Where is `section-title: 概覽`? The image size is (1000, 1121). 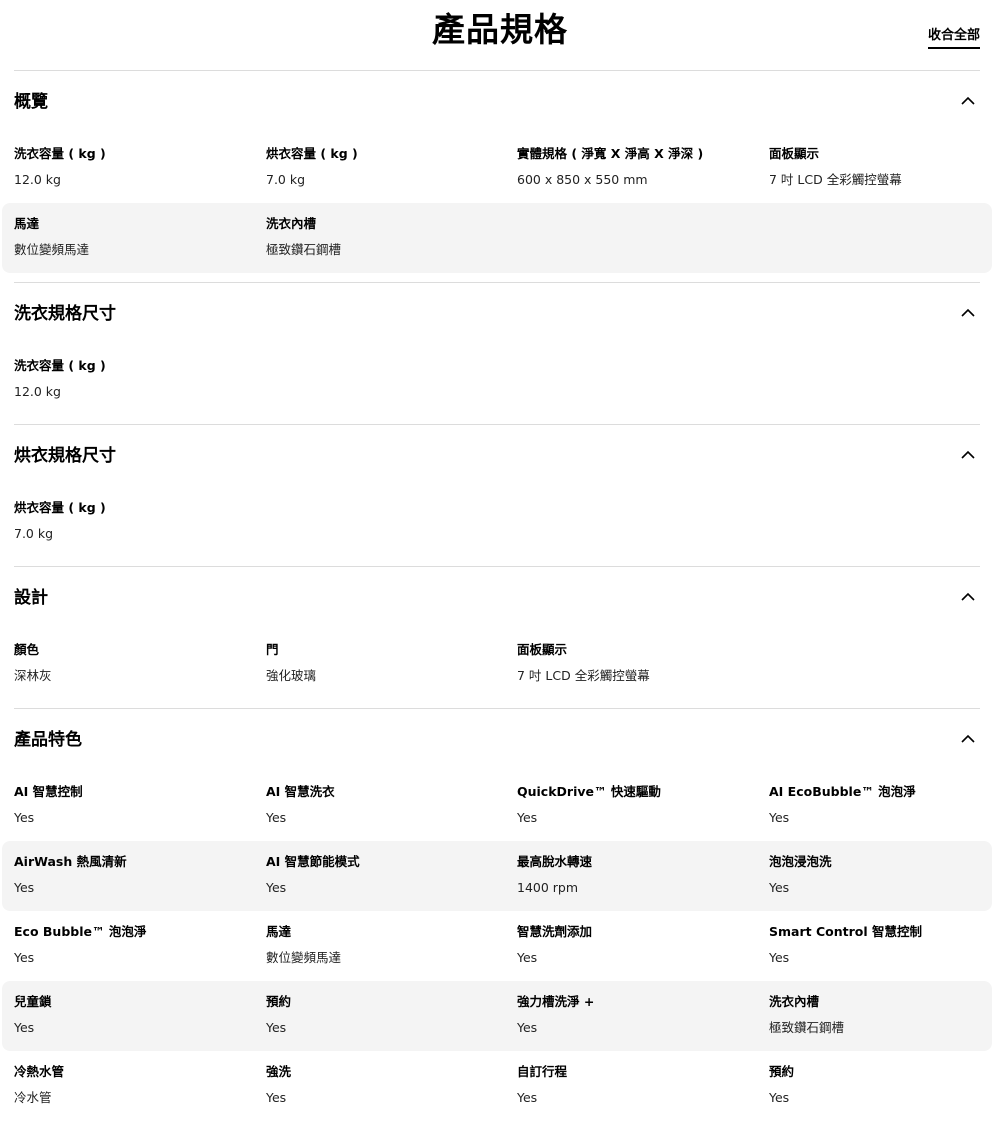 section-title: 概覽 is located at coordinates (31, 102).